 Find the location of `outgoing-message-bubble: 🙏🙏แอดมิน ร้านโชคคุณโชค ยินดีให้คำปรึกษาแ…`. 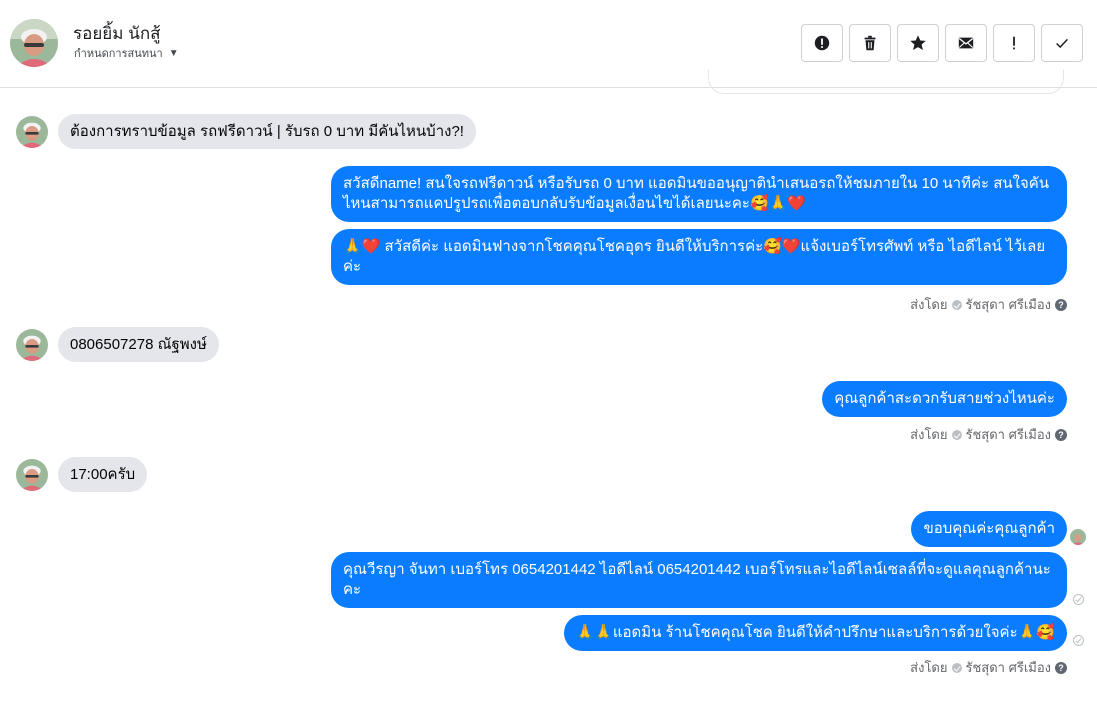

outgoing-message-bubble: 🙏🙏แอดมิน ร้านโชคคุณโชค ยินดีให้คำปรึกษาแ… is located at coordinates (815, 633).